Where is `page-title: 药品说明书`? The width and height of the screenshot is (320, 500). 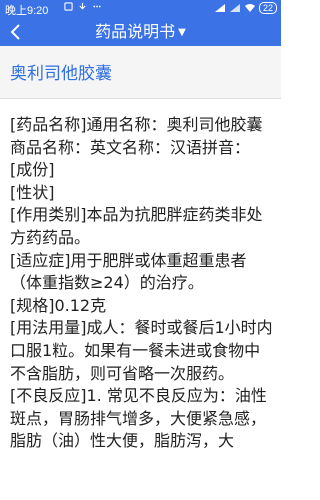
page-title: 药品说明书 is located at coordinates (135, 31).